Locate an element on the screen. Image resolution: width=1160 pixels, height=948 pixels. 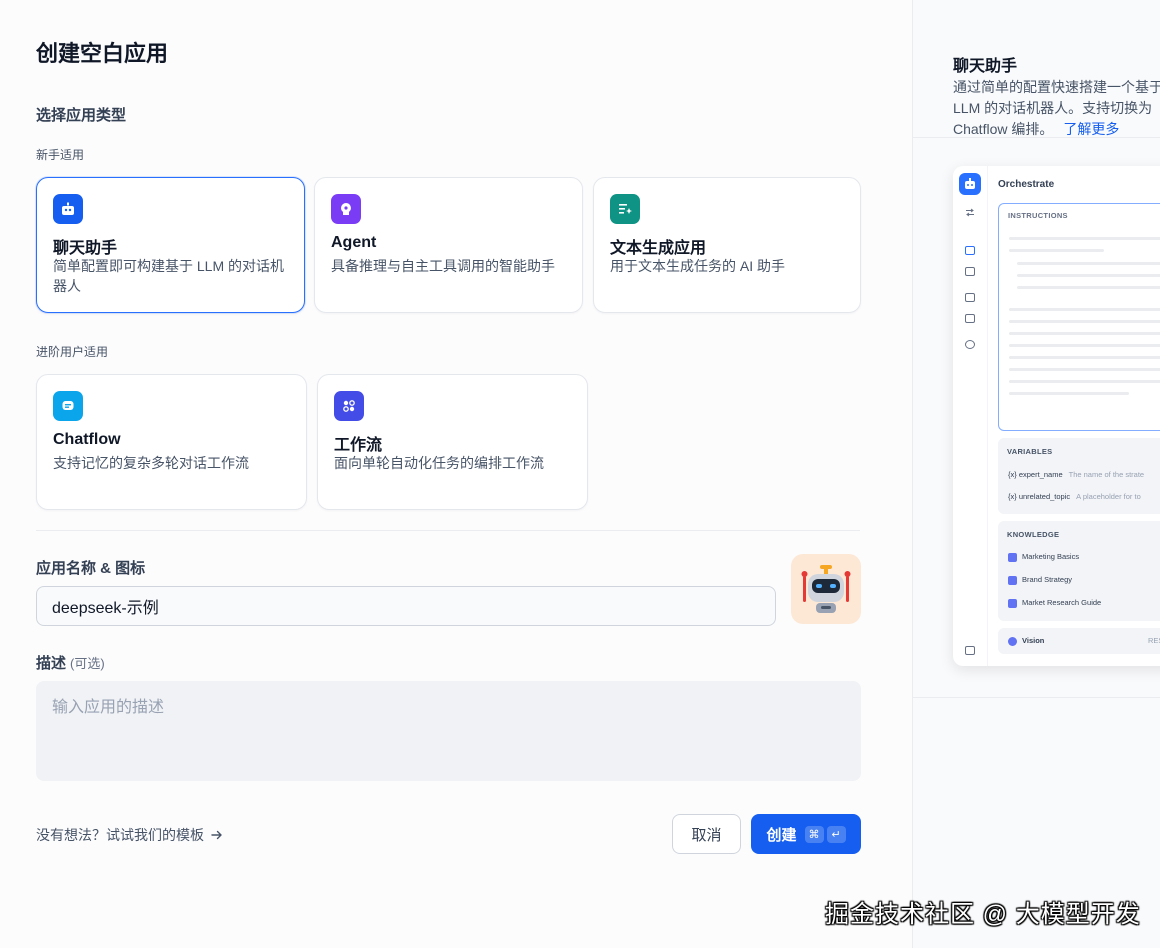
description-textarea is located at coordinates (448, 731).